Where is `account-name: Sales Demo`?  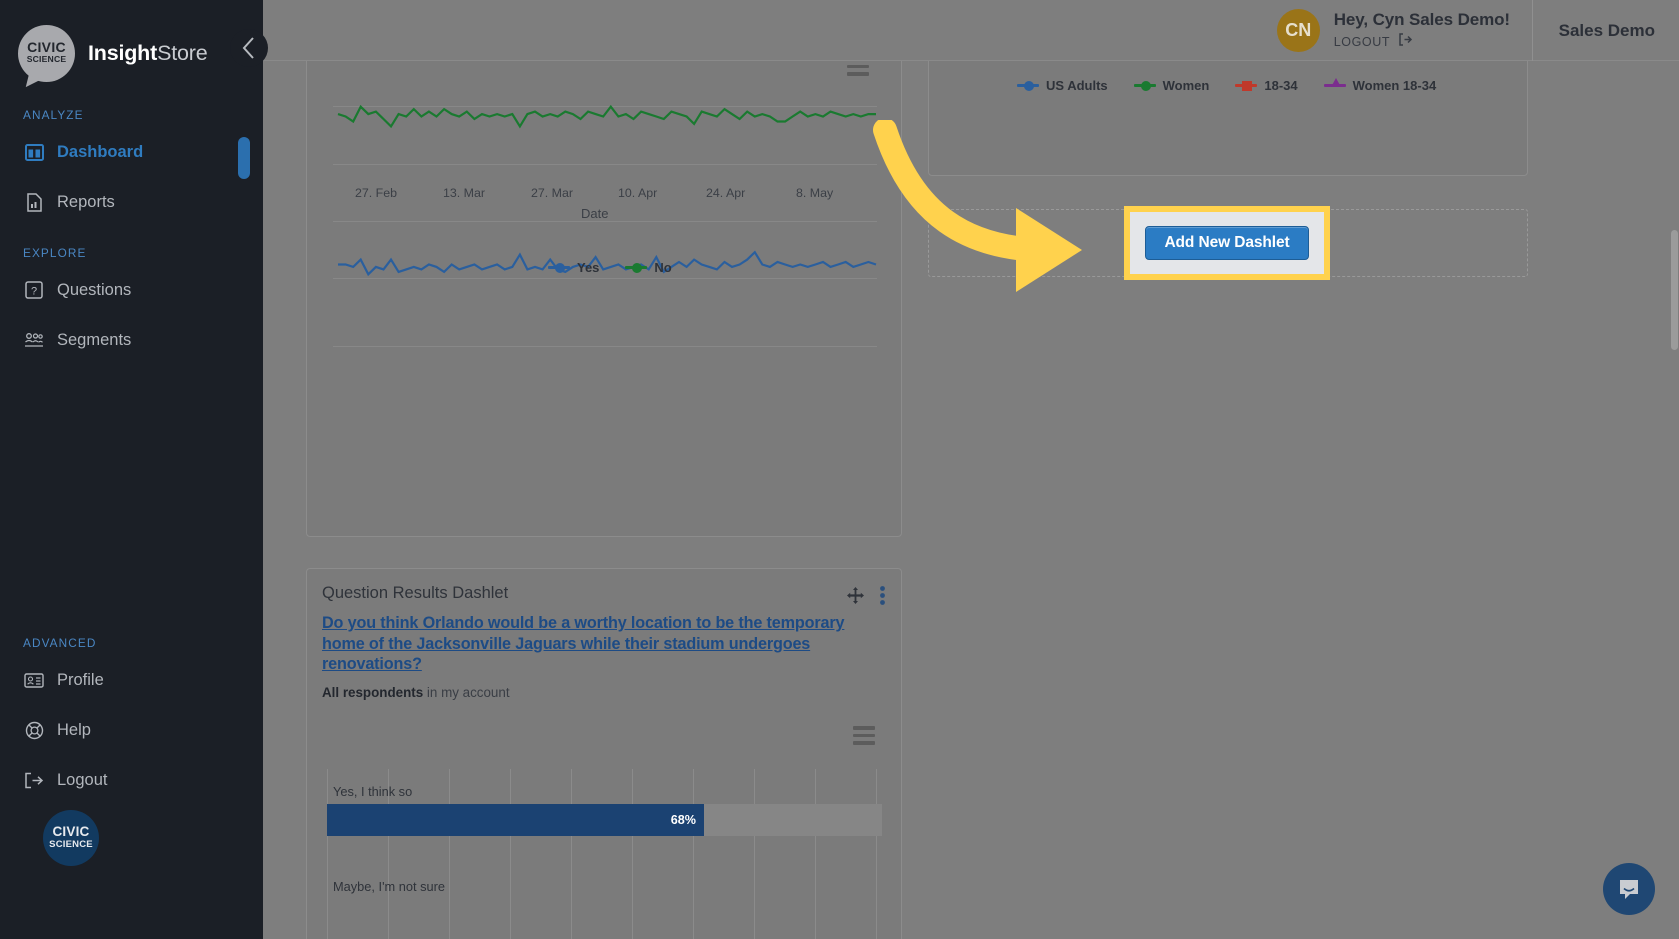
account-name: Sales Demo is located at coordinates (1607, 30).